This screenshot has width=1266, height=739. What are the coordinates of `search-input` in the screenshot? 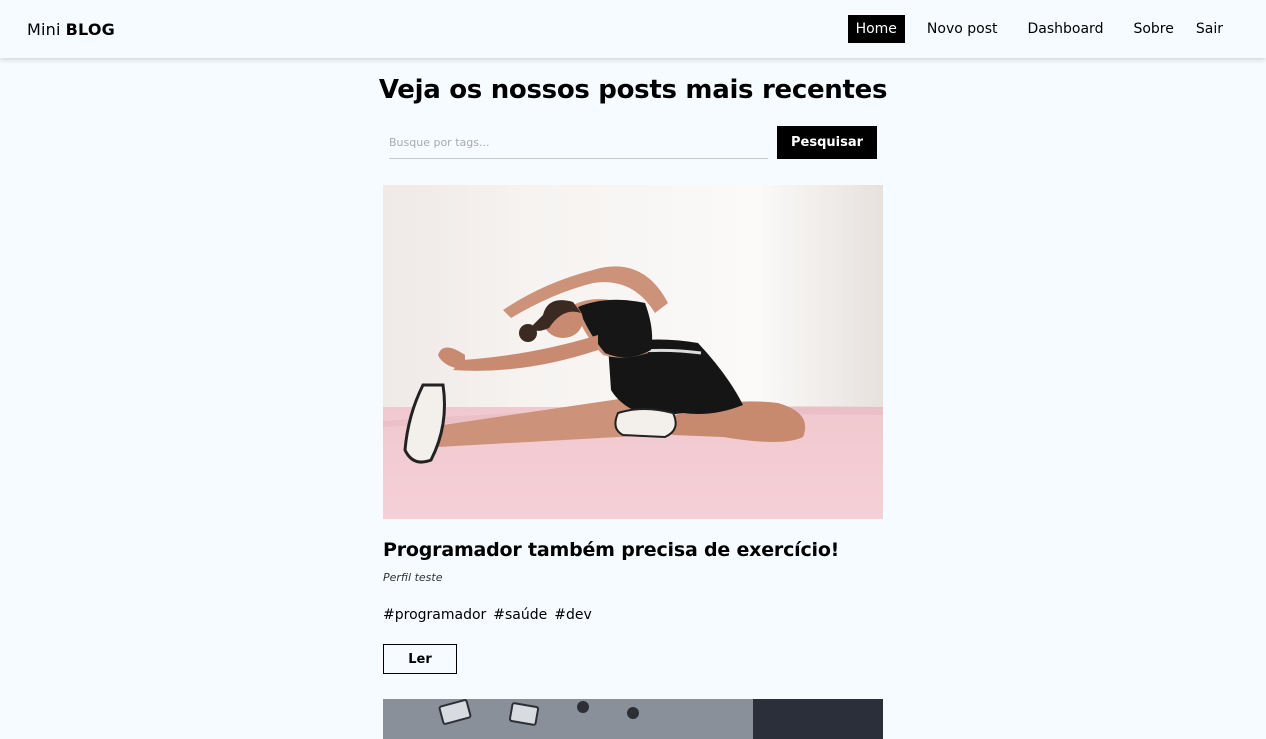 It's located at (578, 142).